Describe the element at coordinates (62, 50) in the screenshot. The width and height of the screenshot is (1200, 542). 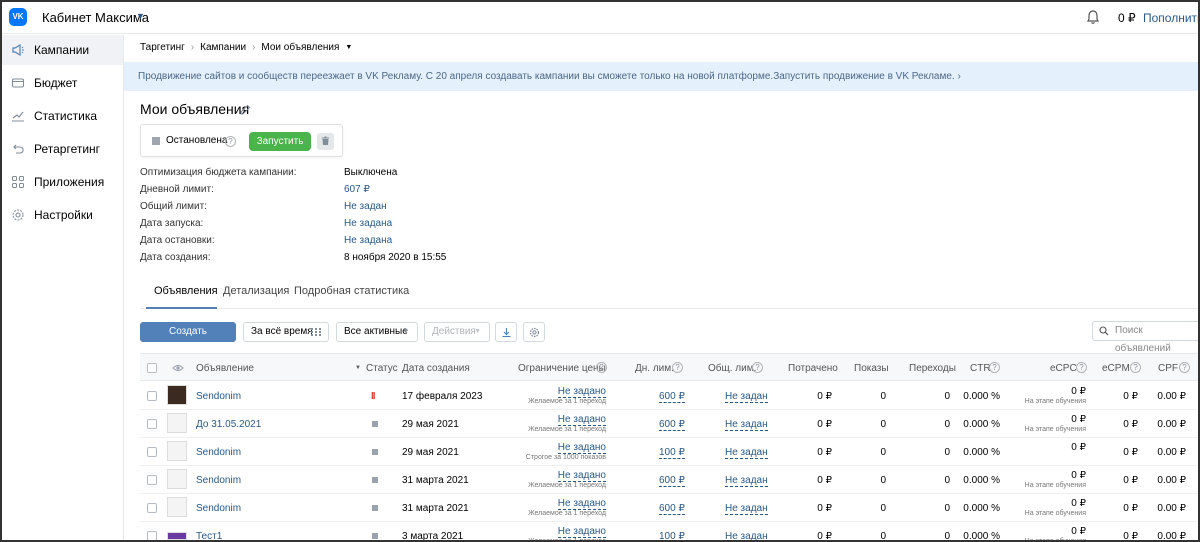
I see `sidebar-item-campaigns: Кампании` at that location.